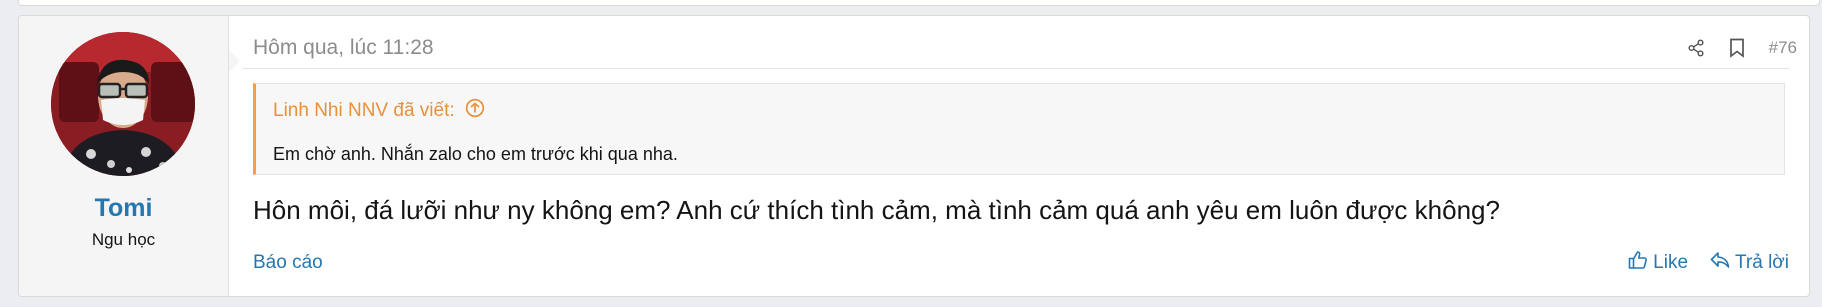 The image size is (1822, 307). Describe the element at coordinates (1638, 263) in the screenshot. I see `thumbs-up-icon` at that location.